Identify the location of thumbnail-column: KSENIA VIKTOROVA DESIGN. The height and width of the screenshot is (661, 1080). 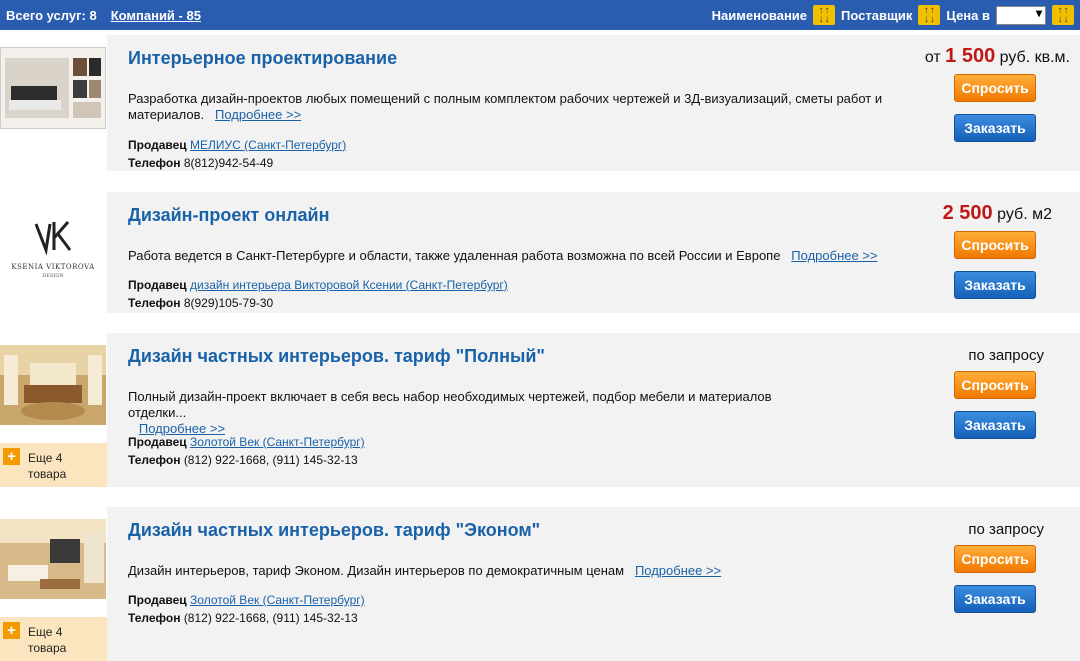
(54, 252).